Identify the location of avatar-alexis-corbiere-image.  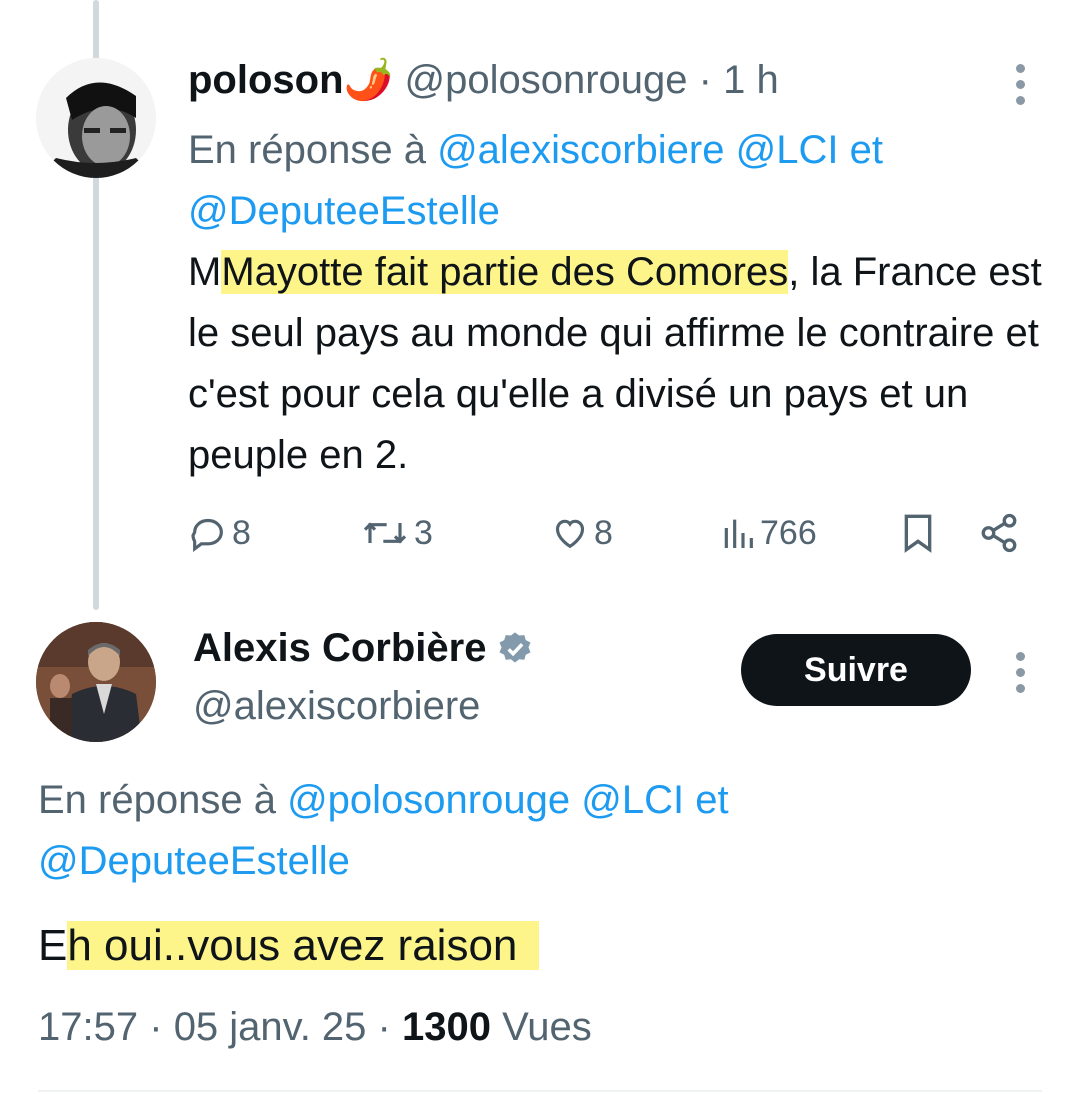
(96, 682).